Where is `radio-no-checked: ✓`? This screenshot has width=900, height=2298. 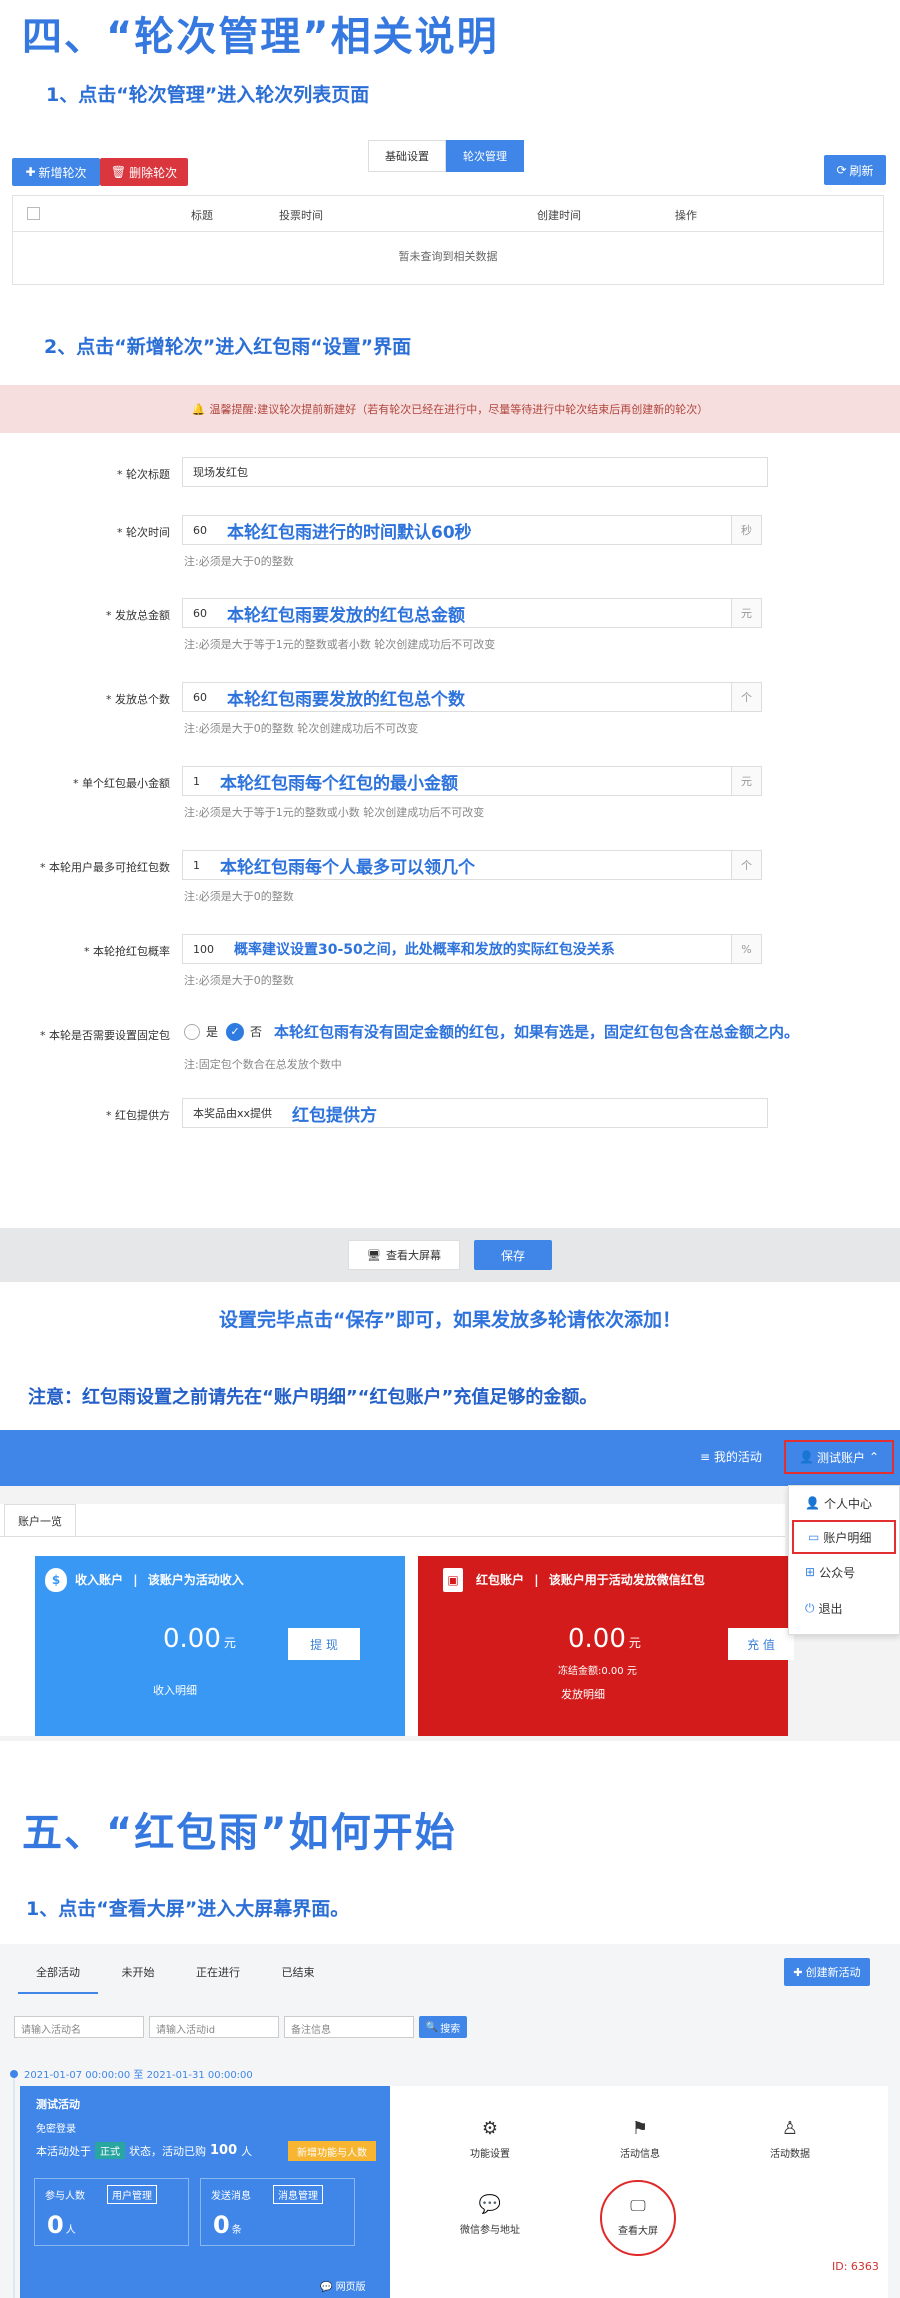 radio-no-checked: ✓ is located at coordinates (235, 1031).